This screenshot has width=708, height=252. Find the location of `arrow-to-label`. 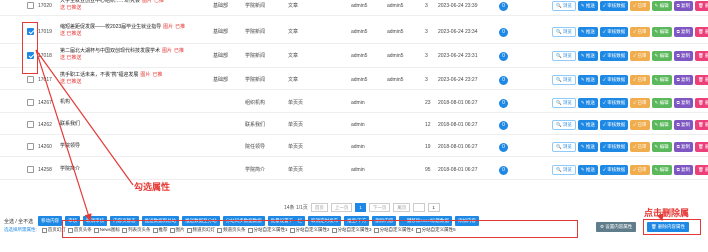

arrow-to-label is located at coordinates (84, 117).